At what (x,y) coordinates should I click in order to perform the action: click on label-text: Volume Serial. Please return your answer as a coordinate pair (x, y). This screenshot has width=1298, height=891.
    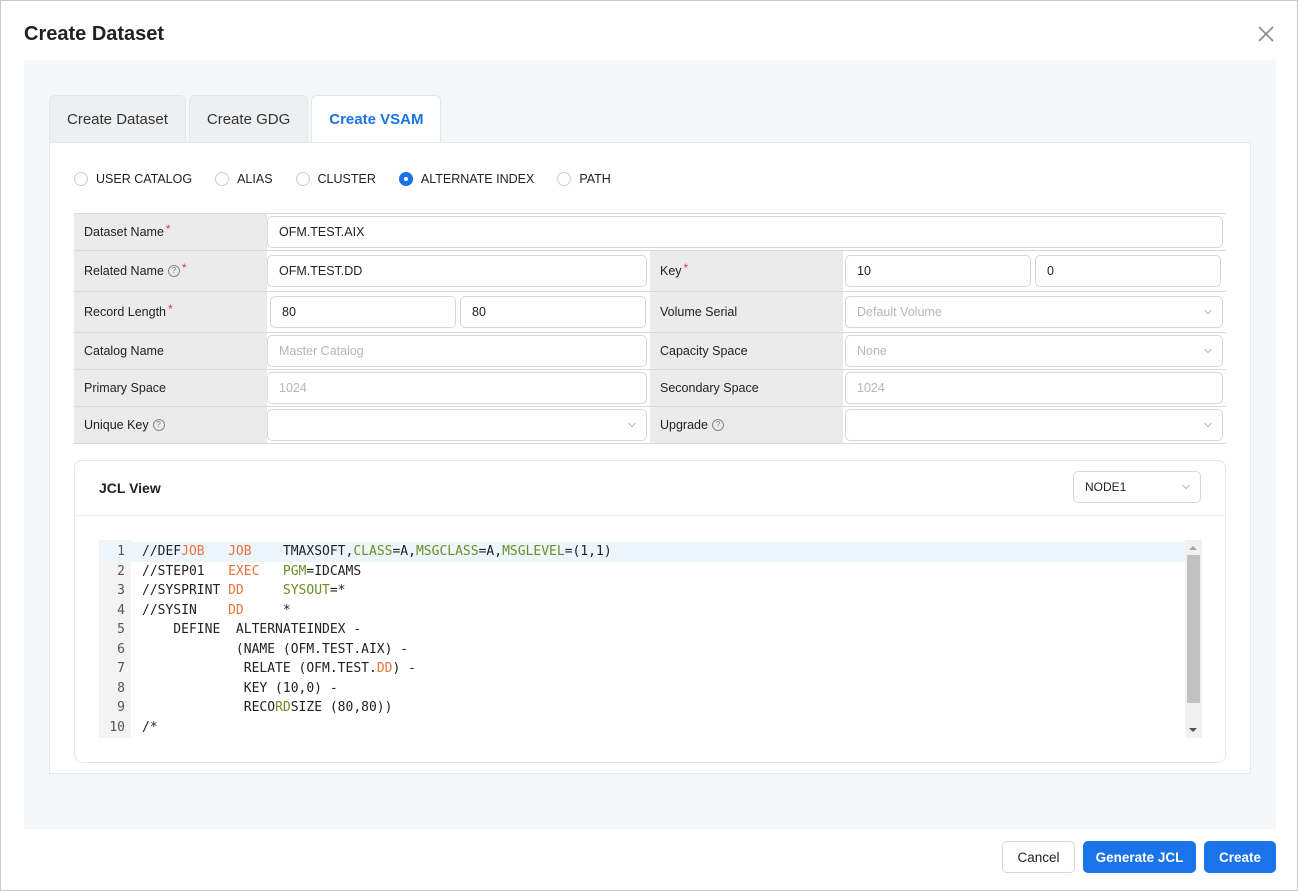
    Looking at the image, I should click on (699, 312).